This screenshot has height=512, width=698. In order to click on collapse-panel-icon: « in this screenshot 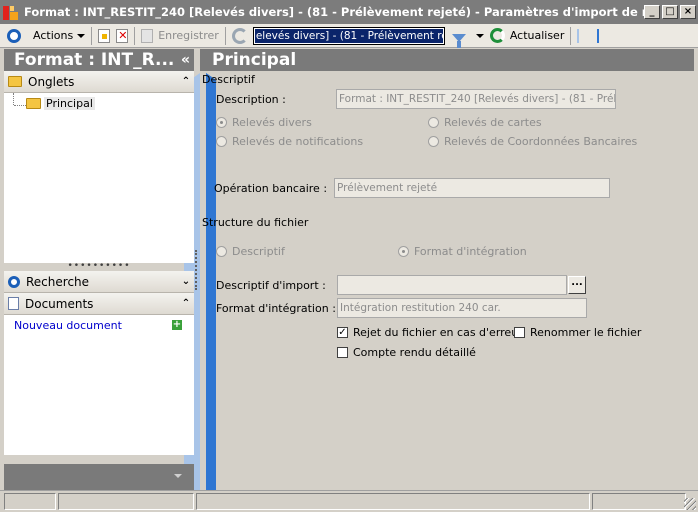, I will do `click(187, 60)`.